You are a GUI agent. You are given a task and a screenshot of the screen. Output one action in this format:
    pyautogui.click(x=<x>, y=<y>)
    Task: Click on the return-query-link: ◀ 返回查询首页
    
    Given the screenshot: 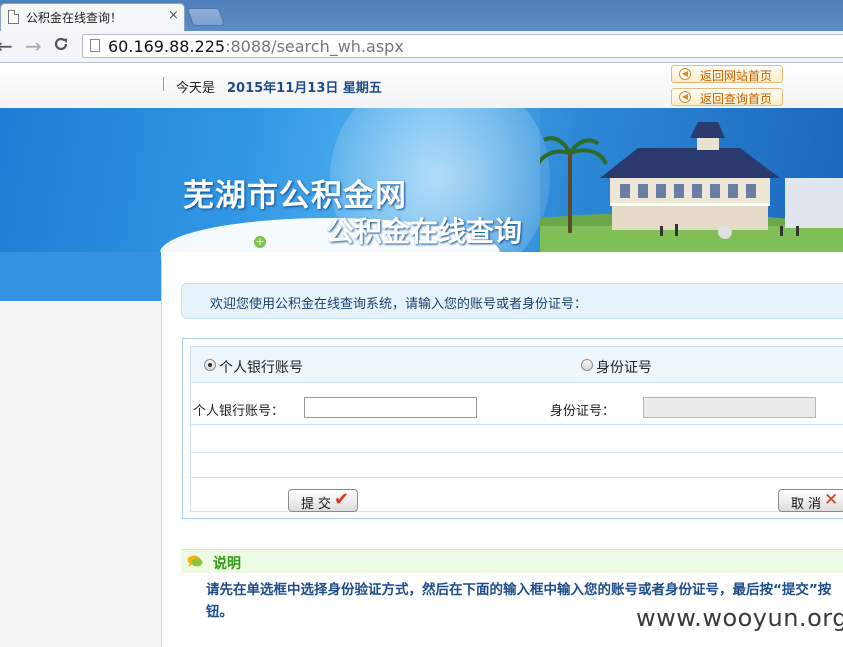 What is the action you would take?
    pyautogui.click(x=727, y=97)
    